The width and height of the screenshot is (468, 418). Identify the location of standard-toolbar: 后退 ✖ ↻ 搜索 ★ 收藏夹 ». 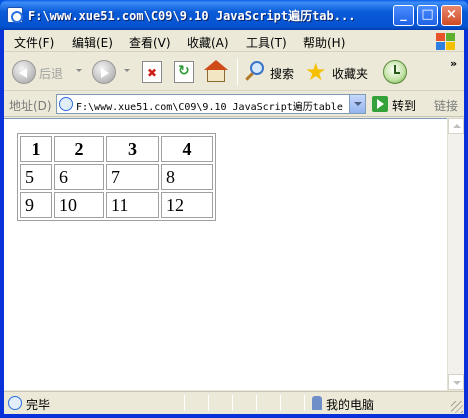
(234, 72).